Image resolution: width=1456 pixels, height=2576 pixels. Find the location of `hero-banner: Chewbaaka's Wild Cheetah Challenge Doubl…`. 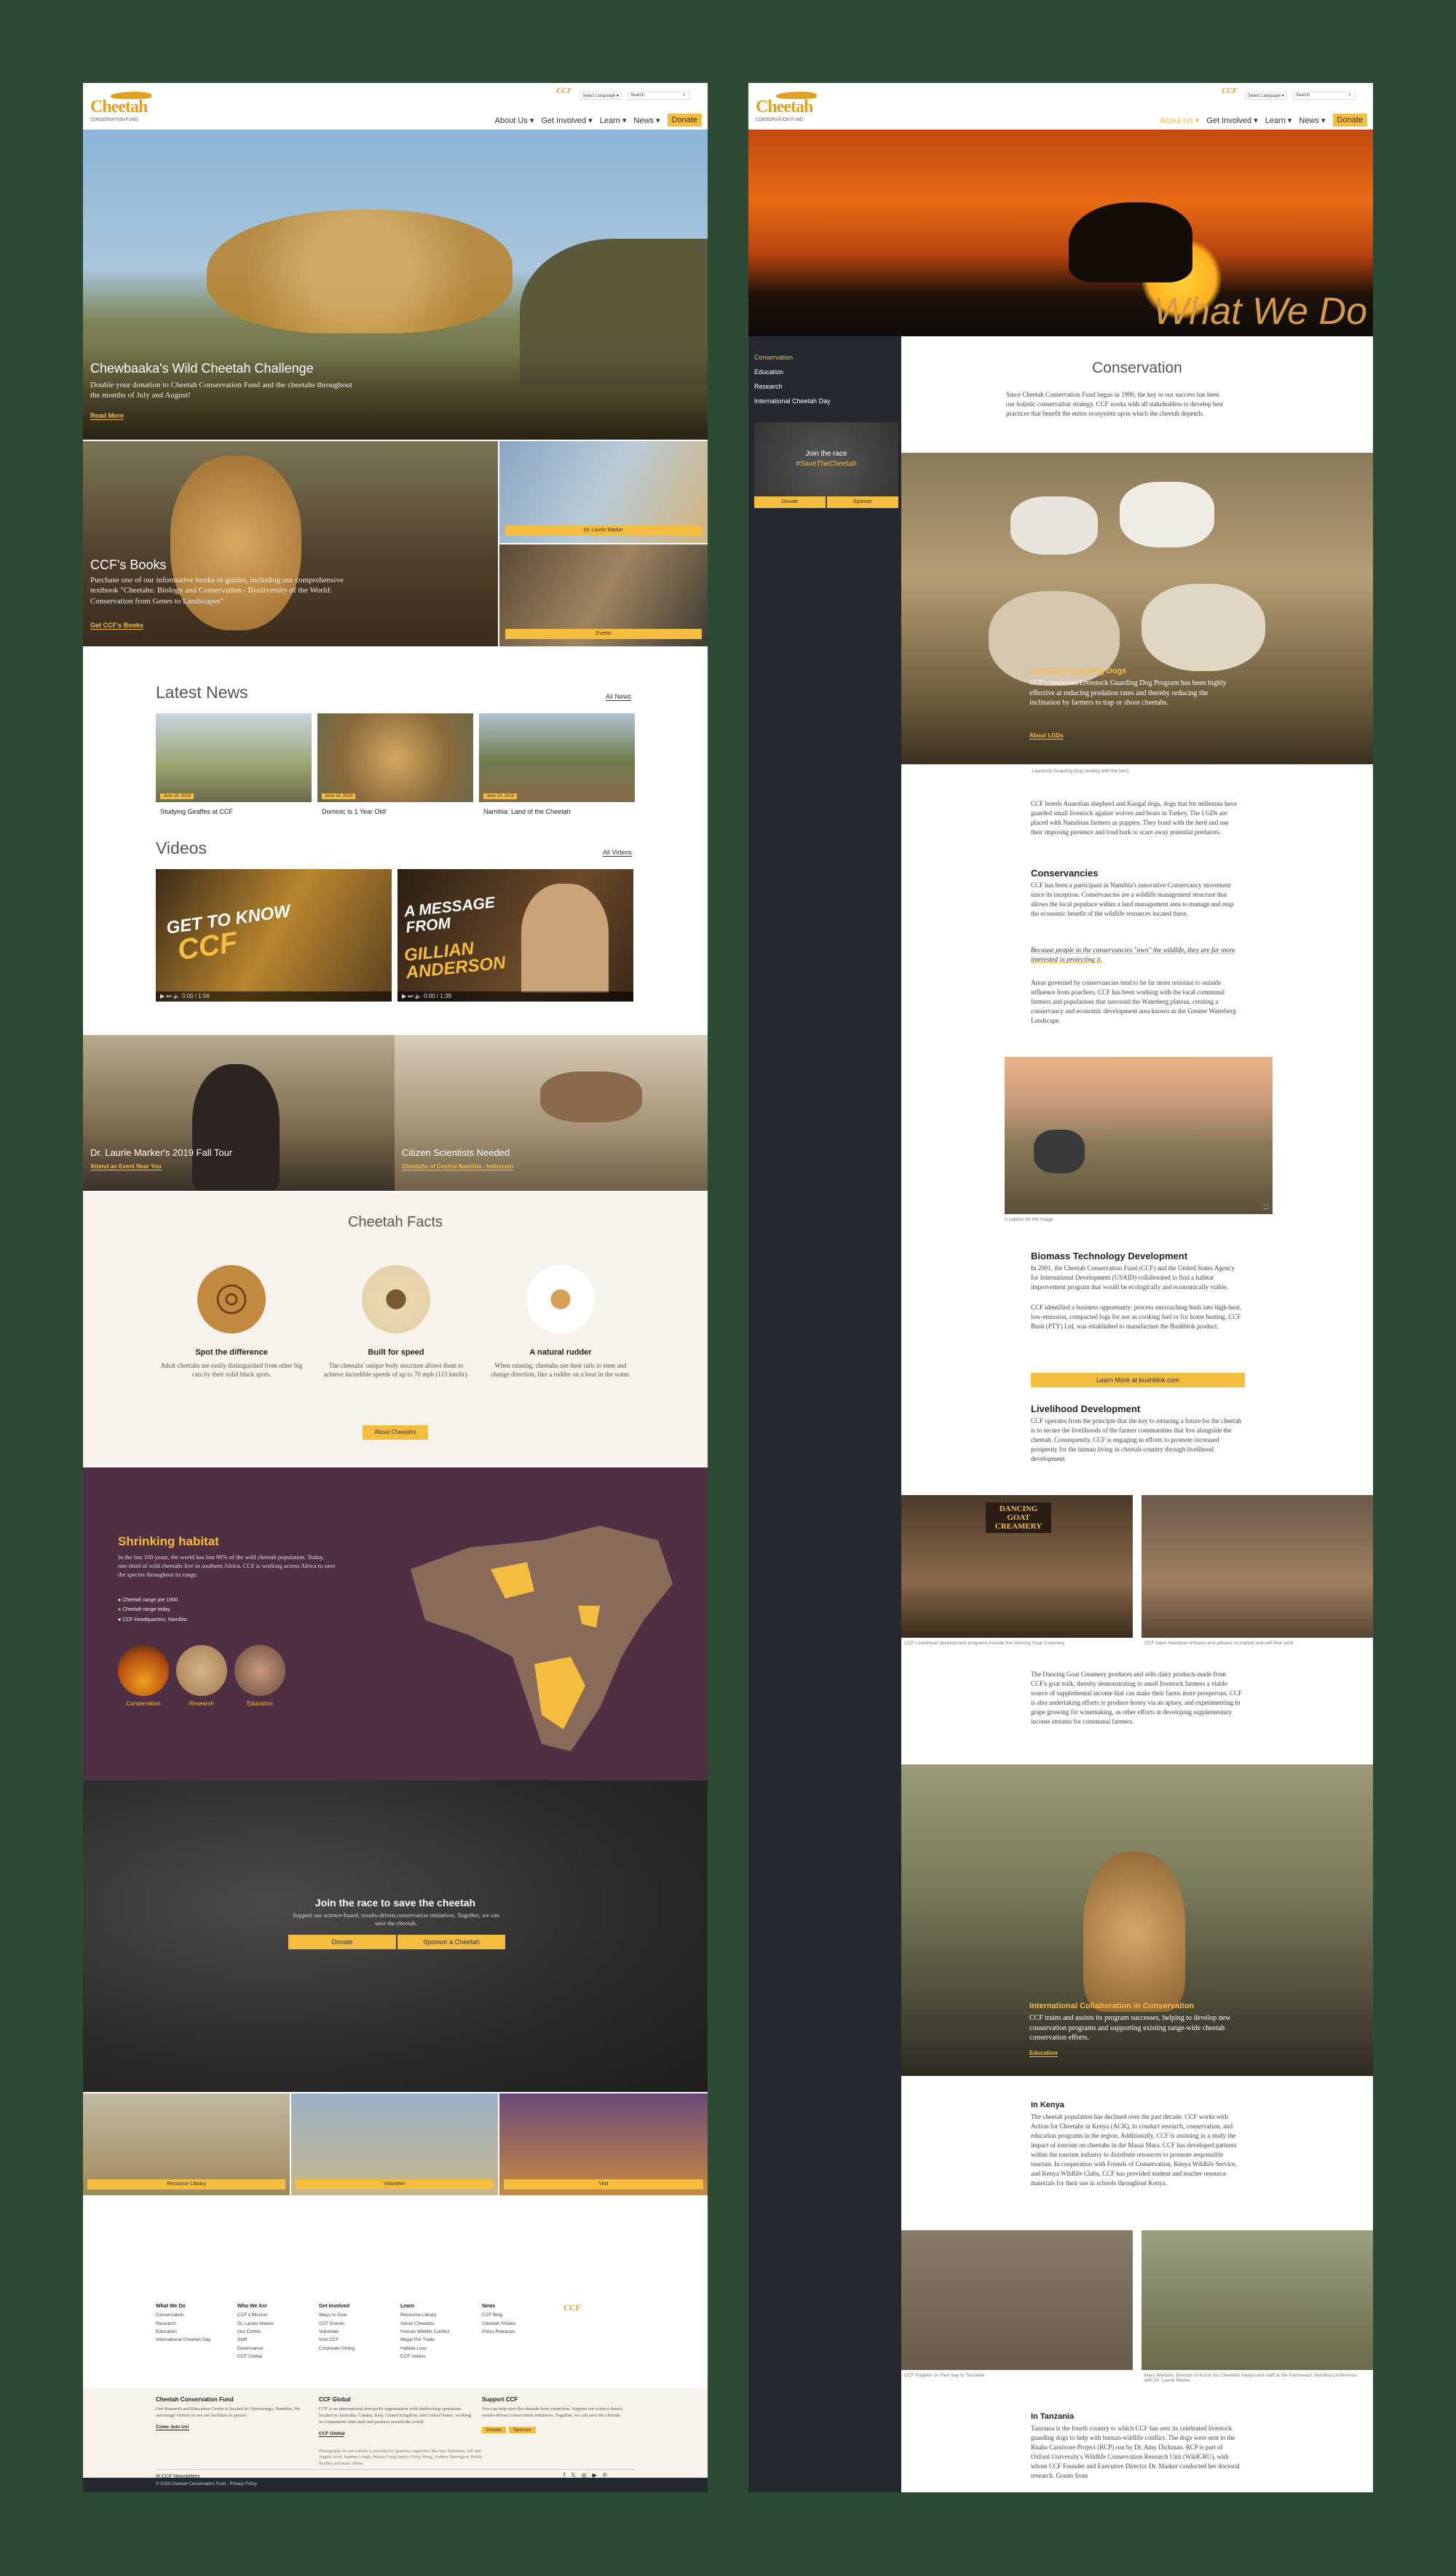

hero-banner: Chewbaaka's Wild Cheetah Challenge Doubl… is located at coordinates (395, 285).